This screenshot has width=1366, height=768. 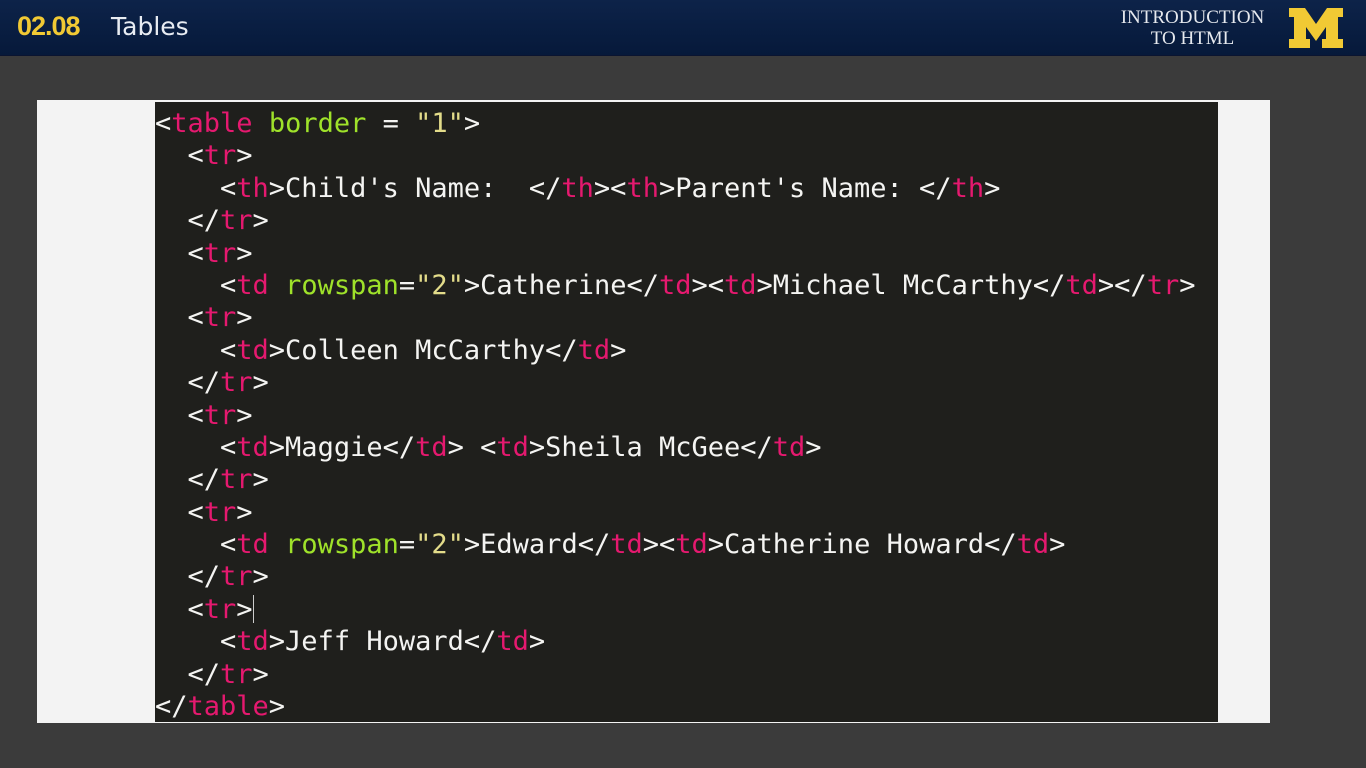 I want to click on code-line: <td>Maggie</td> <td>Sheila McGee</td>, so click(x=675, y=448).